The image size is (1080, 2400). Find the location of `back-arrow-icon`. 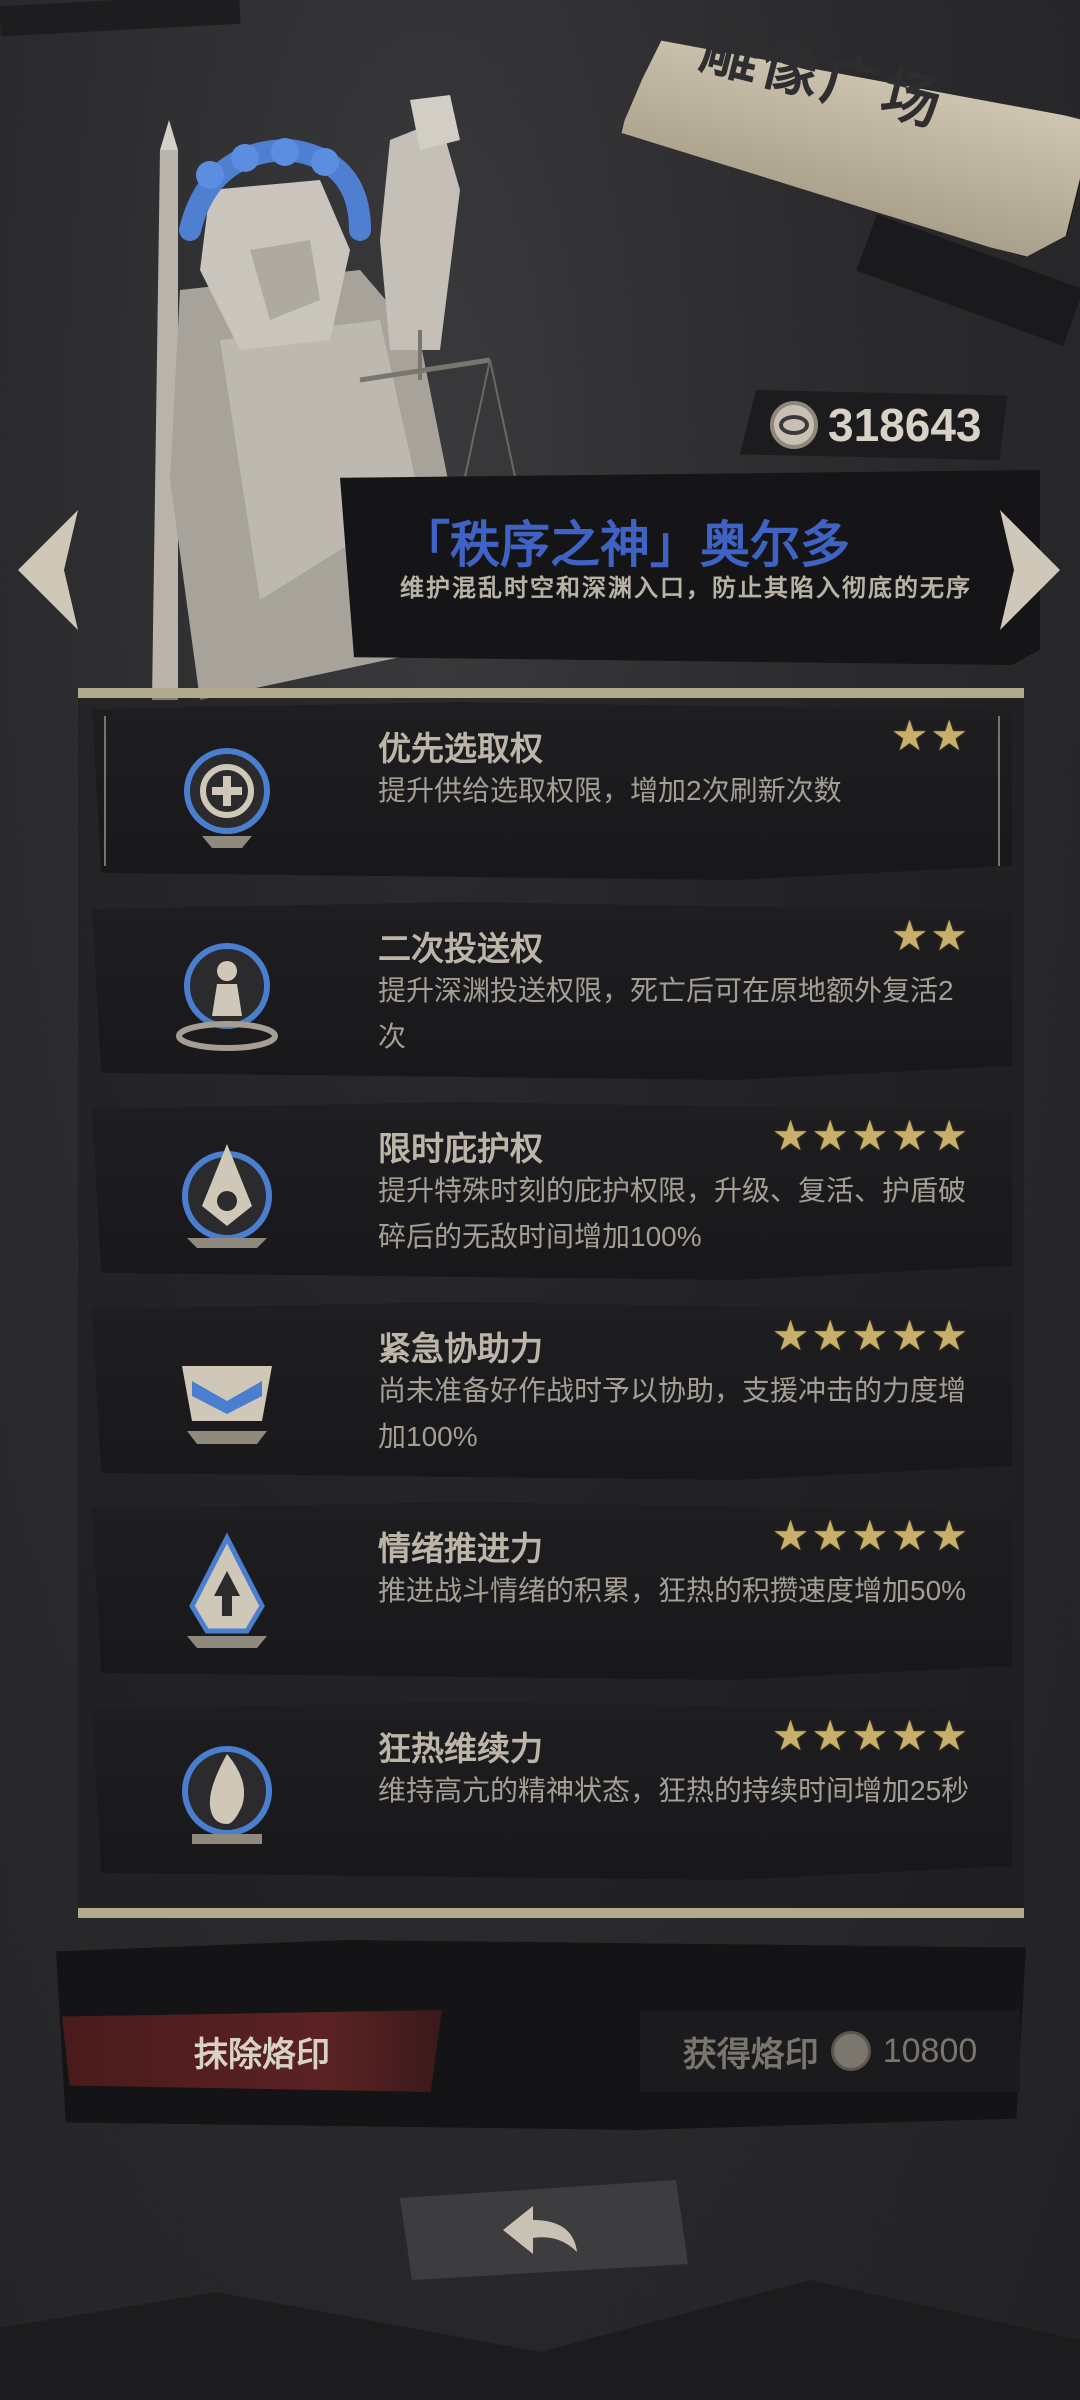

back-arrow-icon is located at coordinates (540, 2230).